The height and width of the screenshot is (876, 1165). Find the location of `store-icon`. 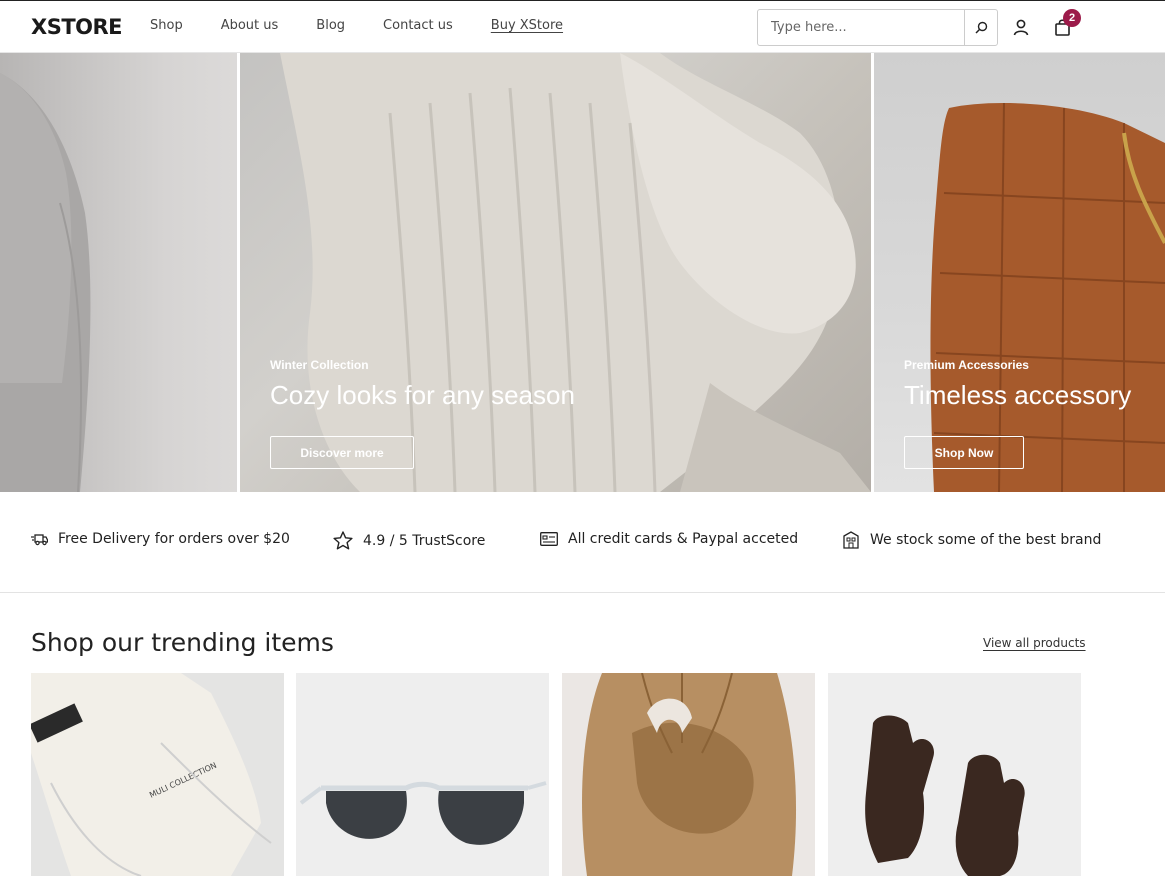

store-icon is located at coordinates (851, 540).